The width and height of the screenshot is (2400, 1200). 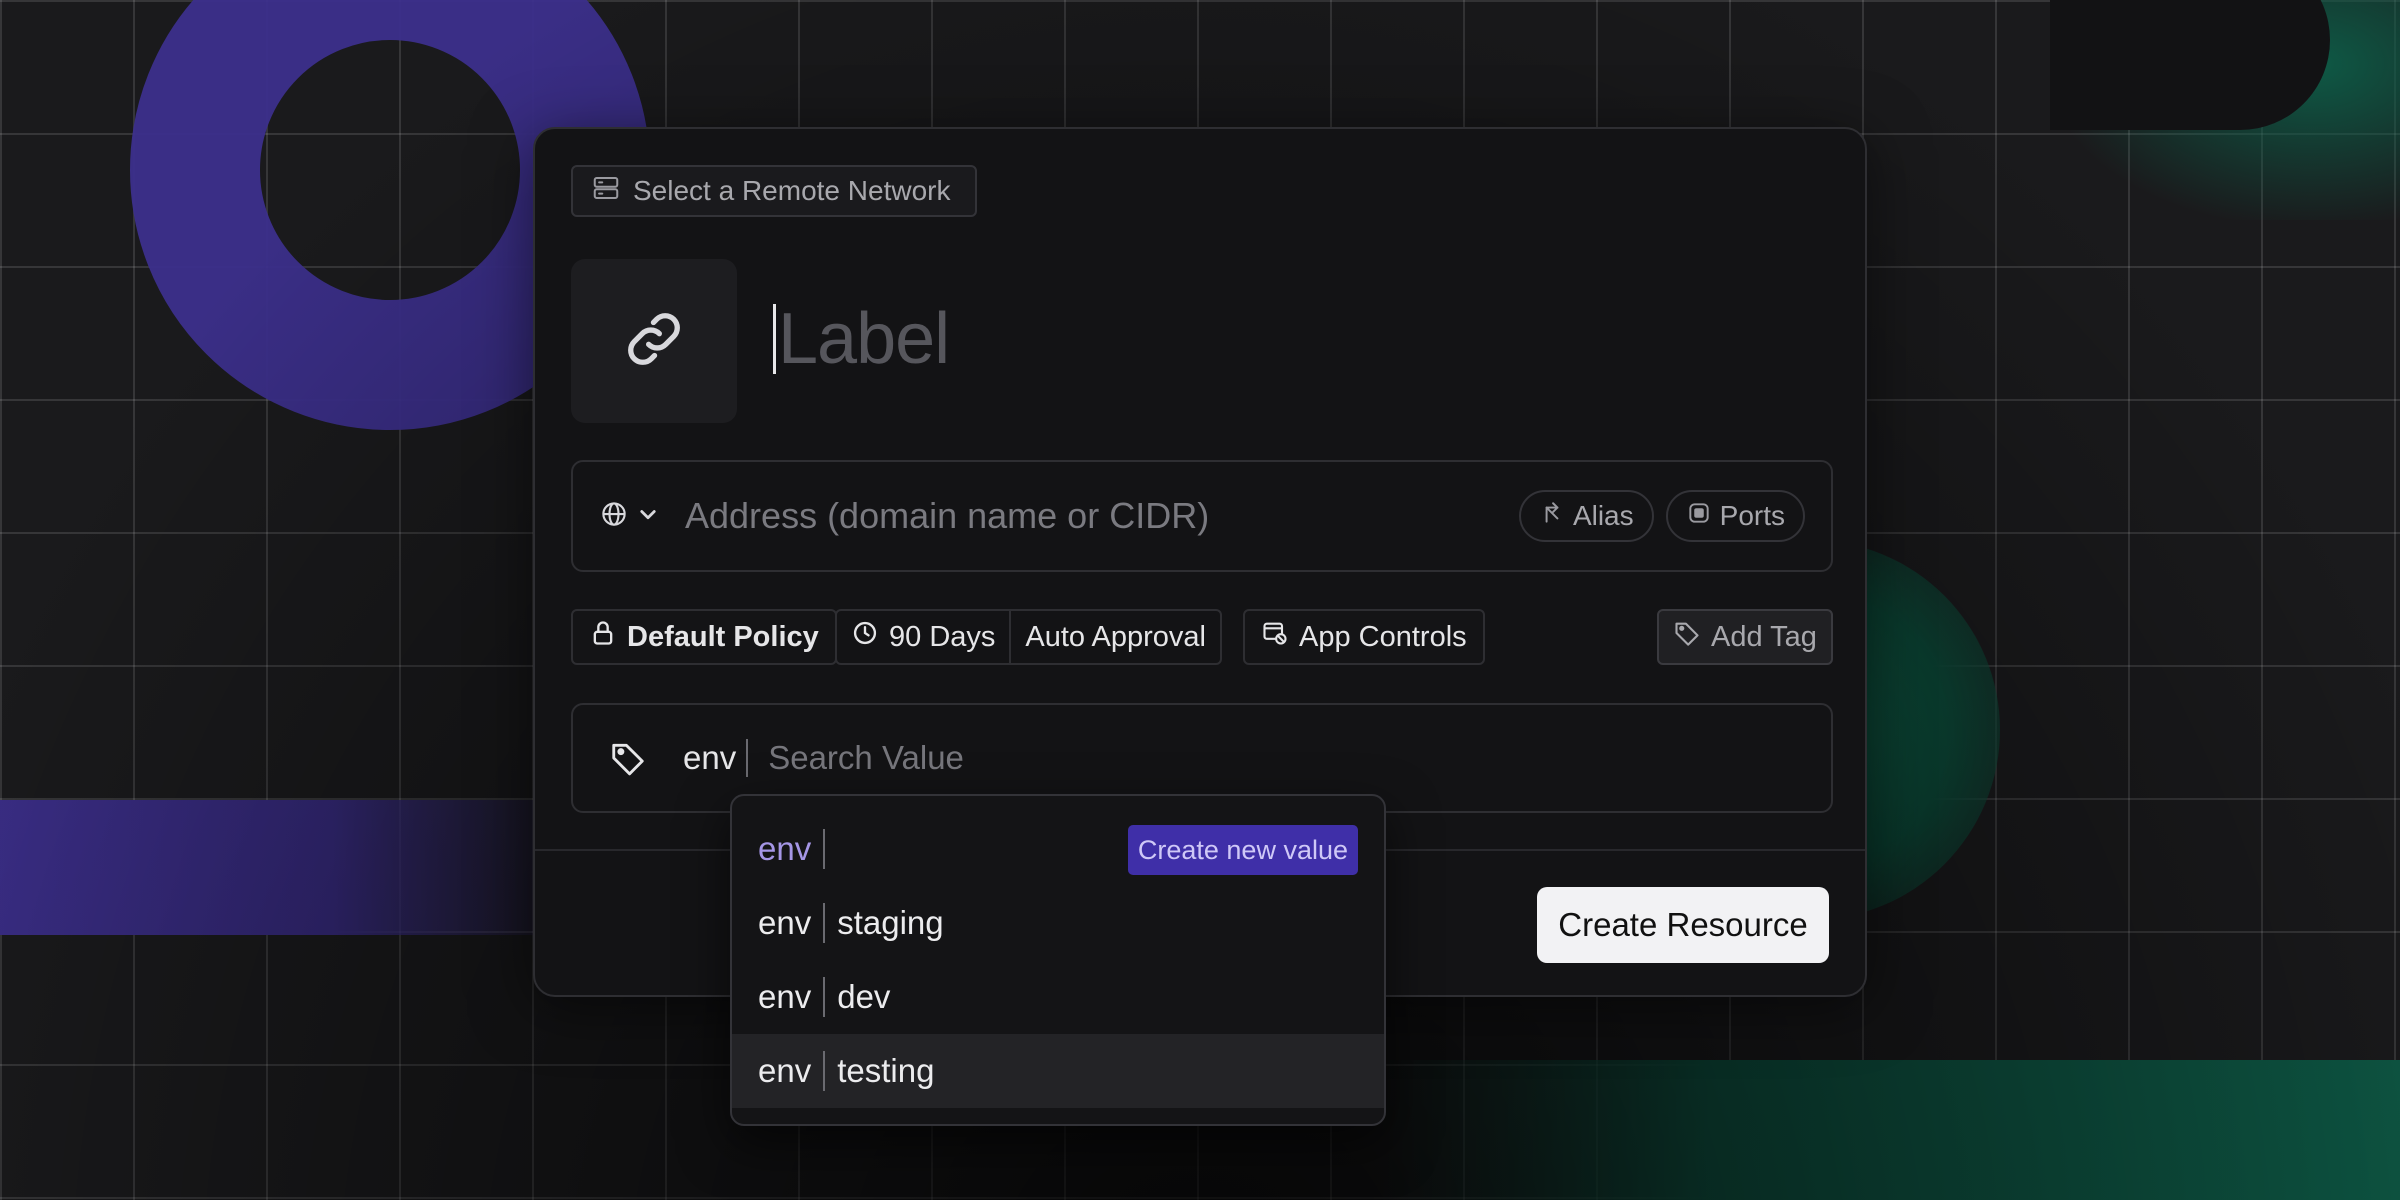 I want to click on dropdown-option: env dev, so click(x=1058, y=997).